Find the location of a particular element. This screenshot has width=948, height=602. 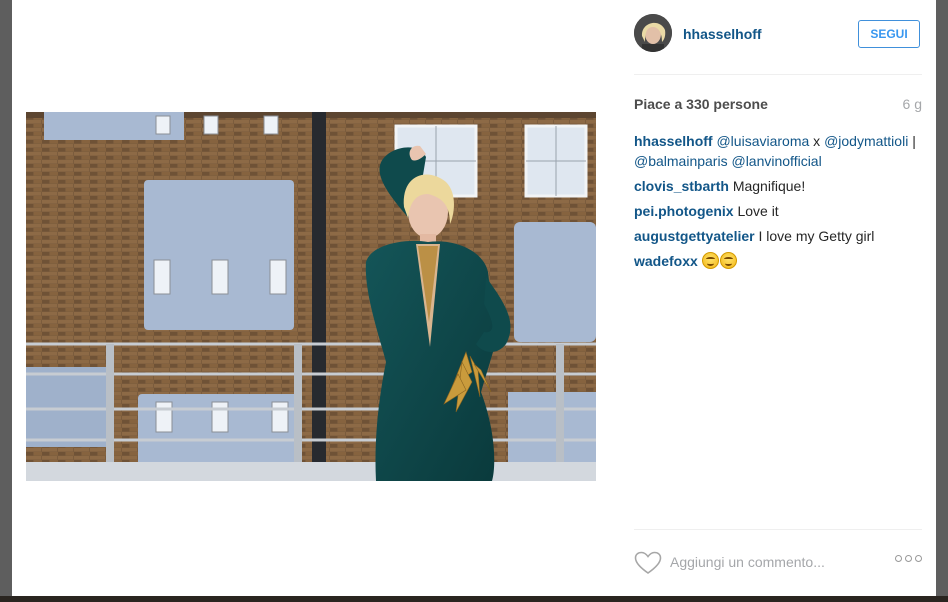

comment-item: clovis_stbarth Magnifique! is located at coordinates (779, 186).